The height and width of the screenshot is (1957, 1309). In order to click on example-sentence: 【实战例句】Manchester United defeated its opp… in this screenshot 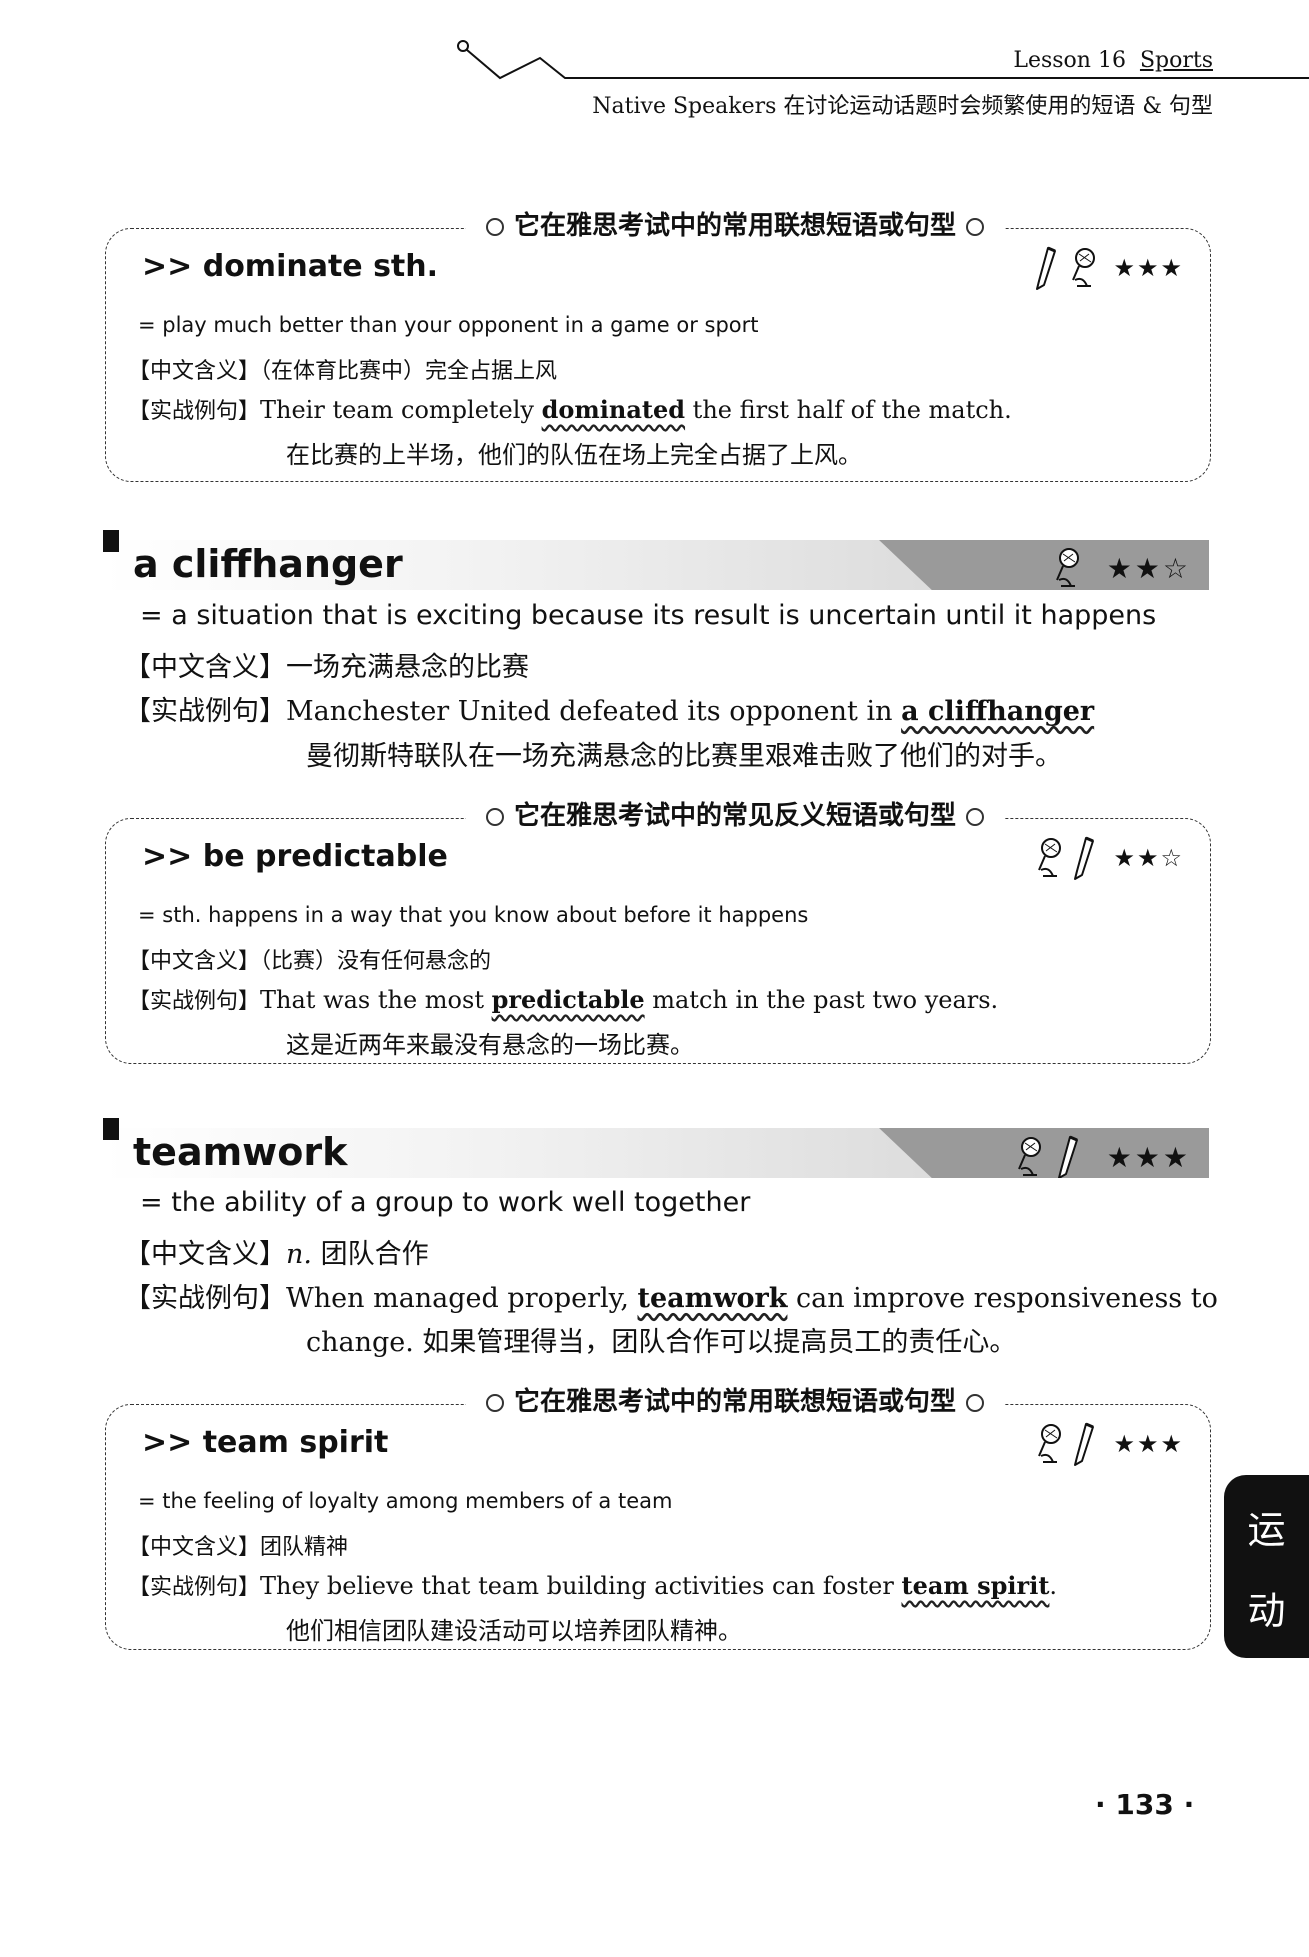, I will do `click(609, 711)`.